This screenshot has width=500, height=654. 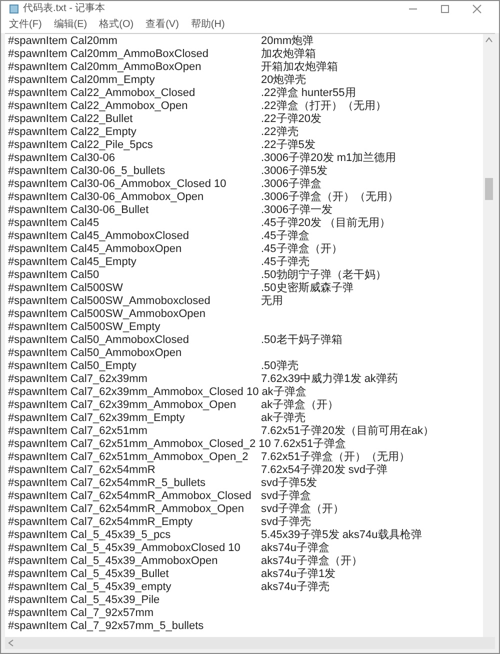 I want to click on description-text: aks74u子弹壳, so click(x=295, y=587).